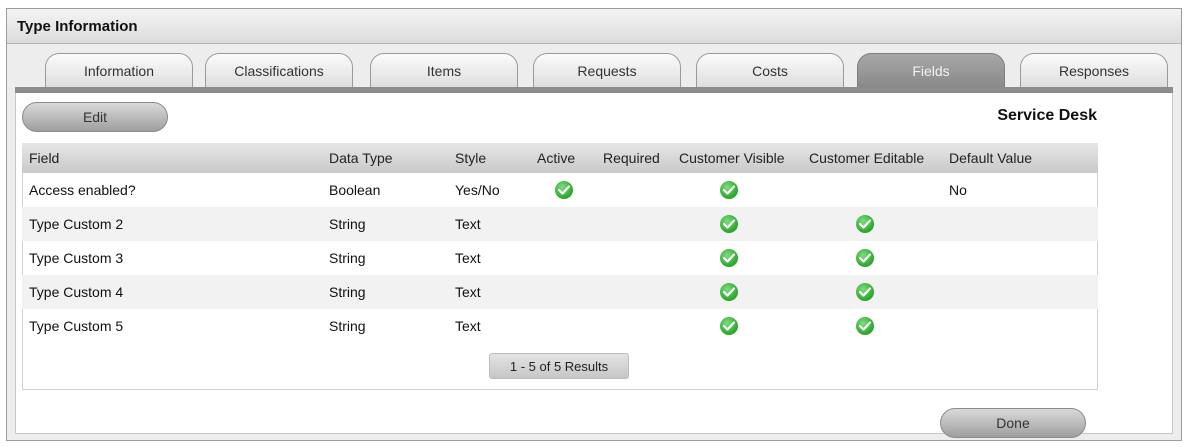  What do you see at coordinates (1013, 423) in the screenshot?
I see `done-button: Done` at bounding box center [1013, 423].